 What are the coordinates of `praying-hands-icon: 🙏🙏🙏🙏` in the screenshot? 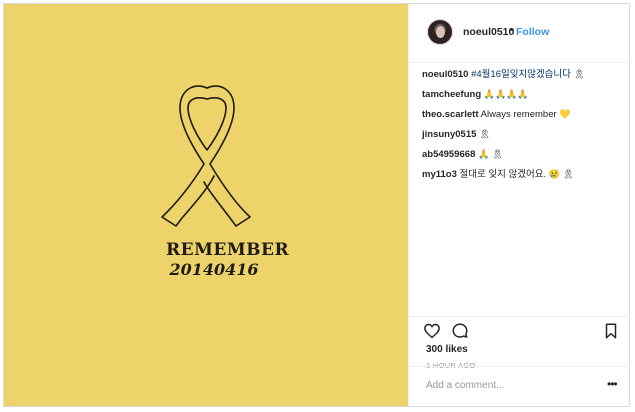 It's located at (506, 94).